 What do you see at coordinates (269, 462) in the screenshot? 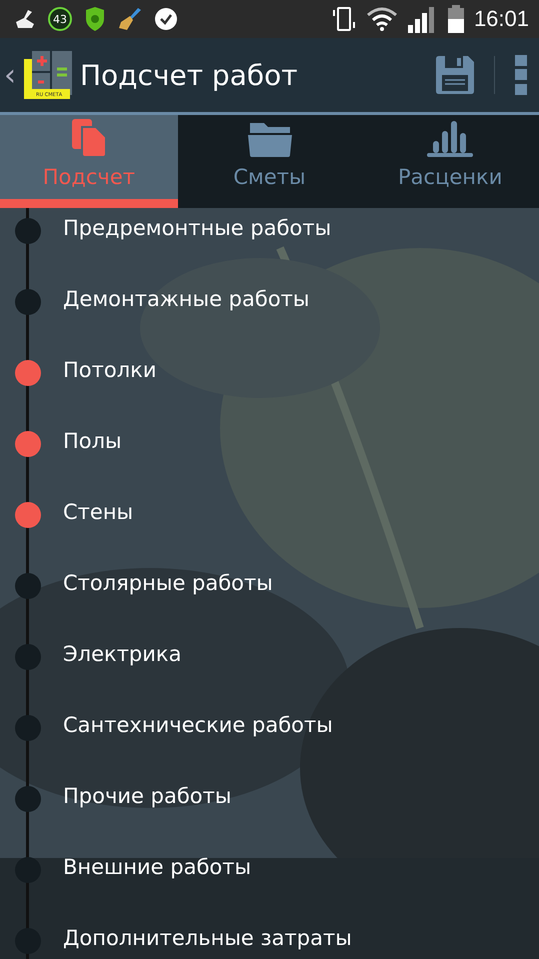
I see `category-item: Полы` at bounding box center [269, 462].